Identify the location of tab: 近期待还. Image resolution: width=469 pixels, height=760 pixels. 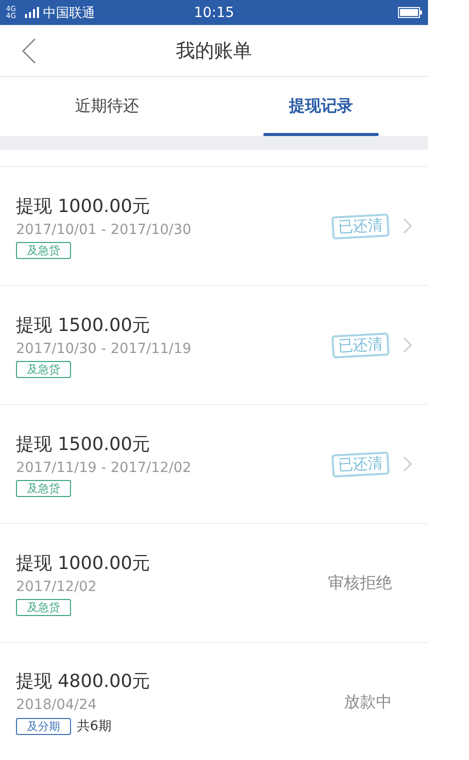
(107, 106).